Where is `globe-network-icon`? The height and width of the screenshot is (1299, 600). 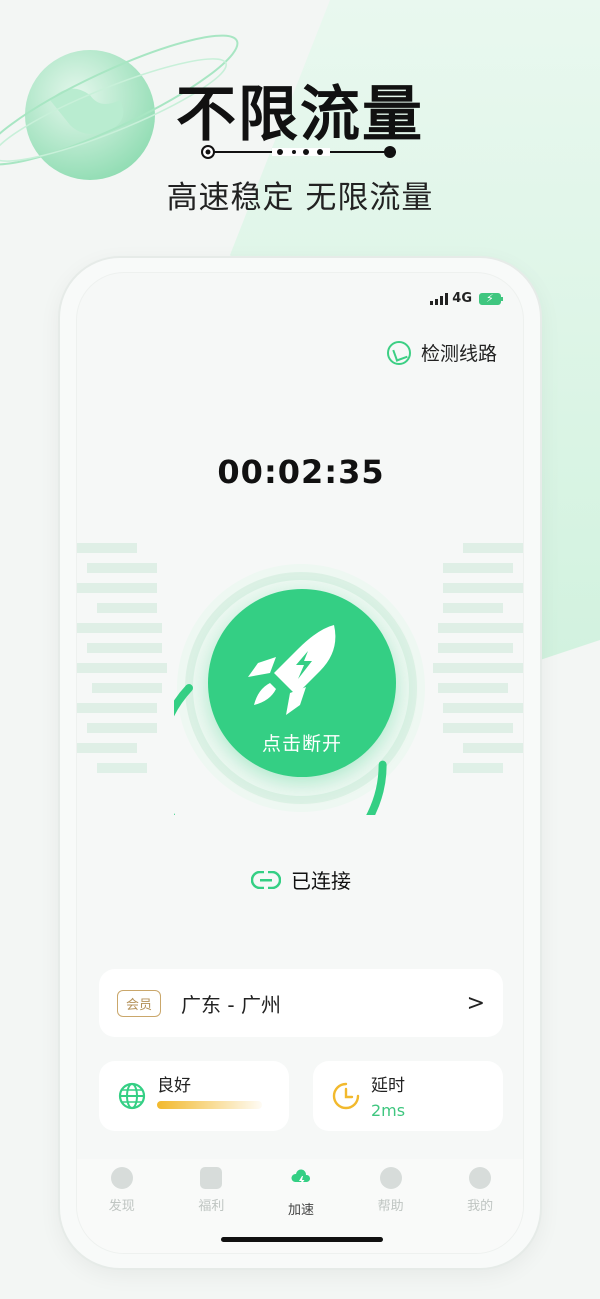 globe-network-icon is located at coordinates (132, 1096).